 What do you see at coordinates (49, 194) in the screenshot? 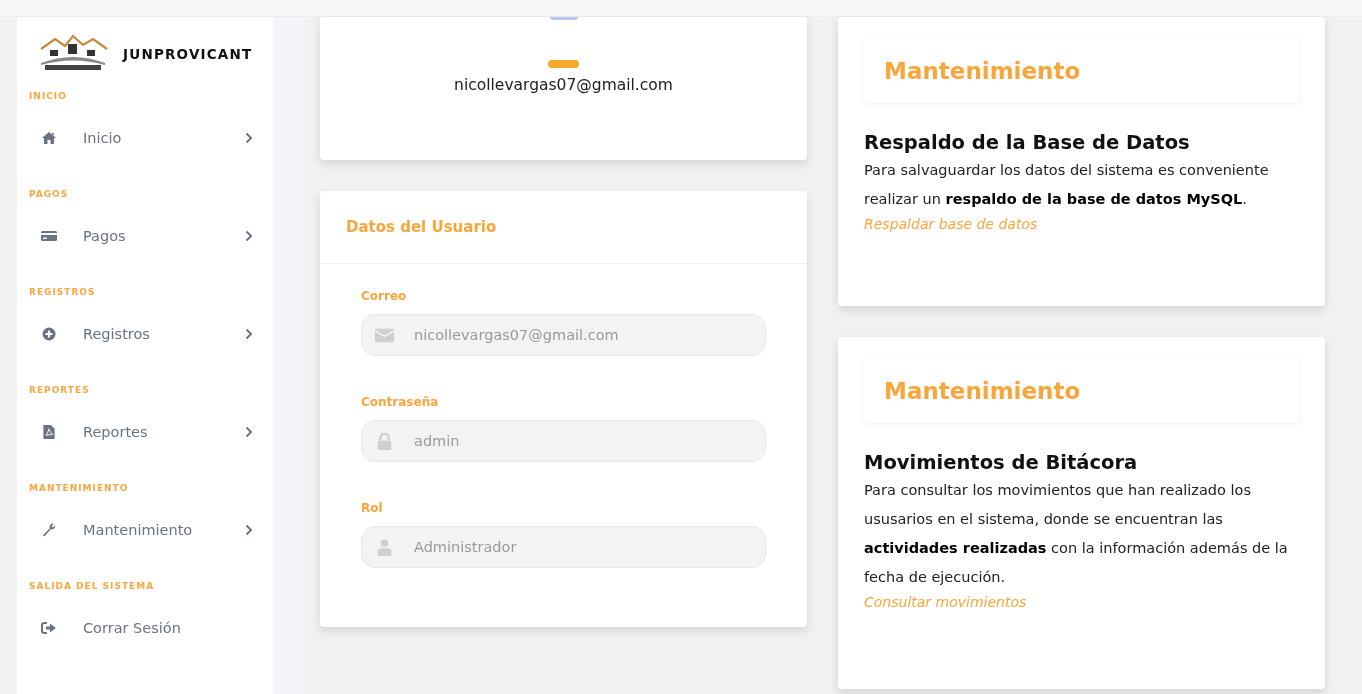
I see `section-heading: PAGOS` at bounding box center [49, 194].